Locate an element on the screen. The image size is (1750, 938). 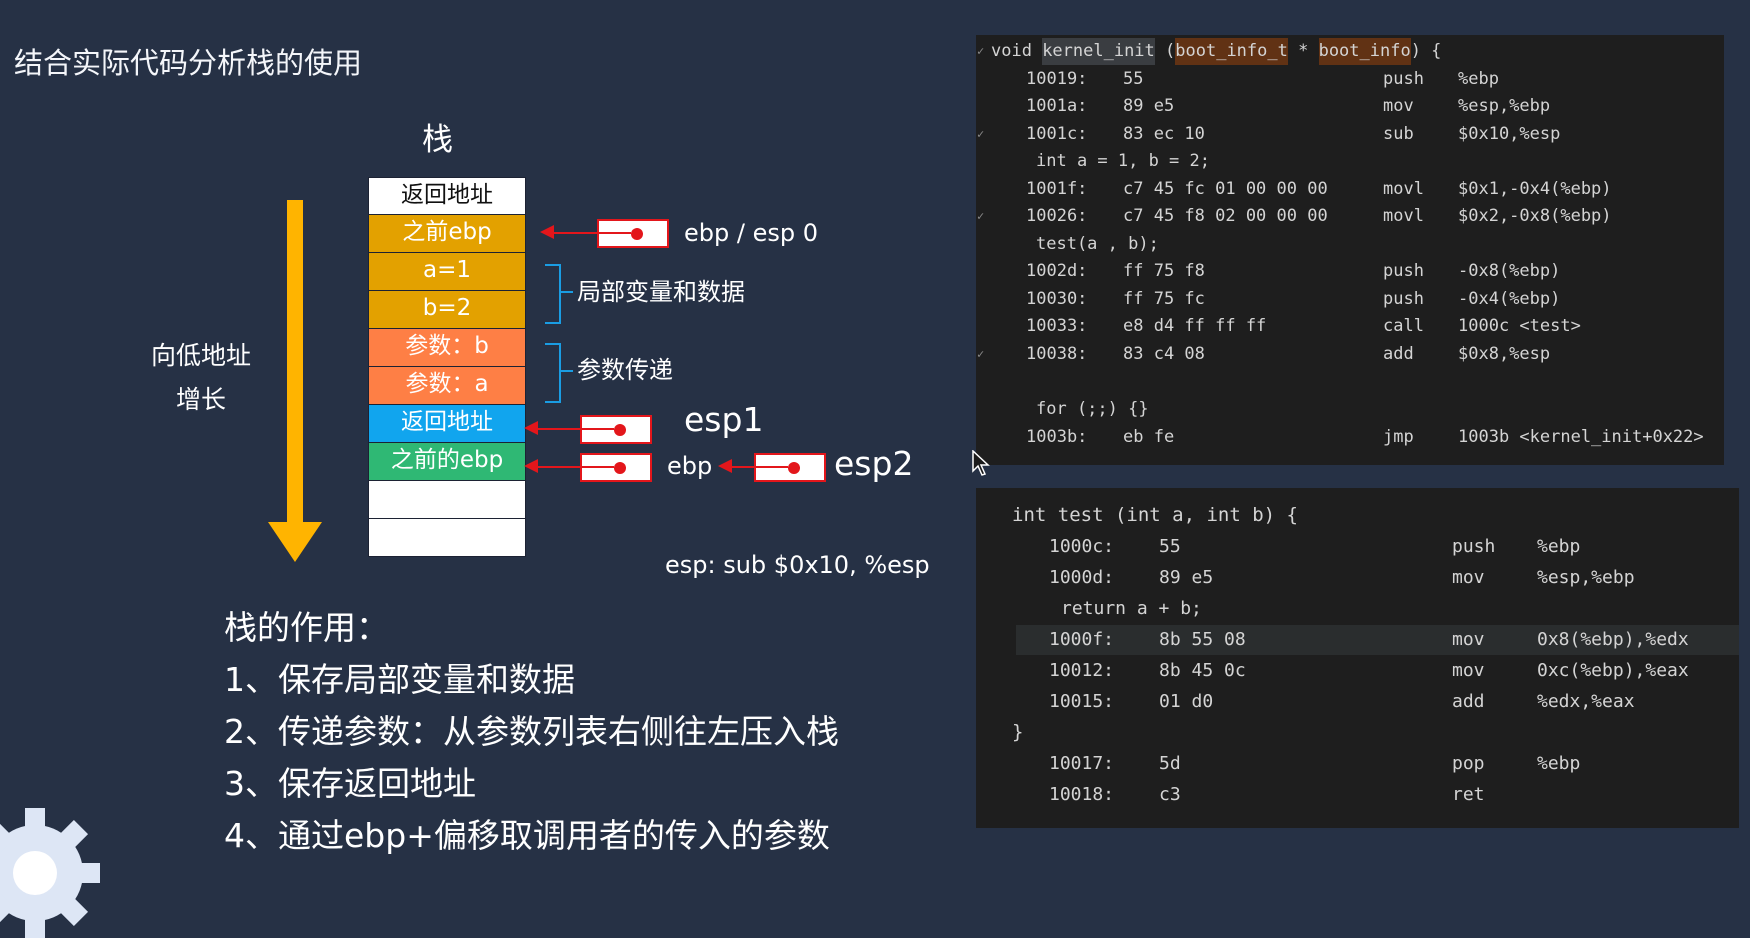
mouse-cursor-icon is located at coordinates (981, 463).